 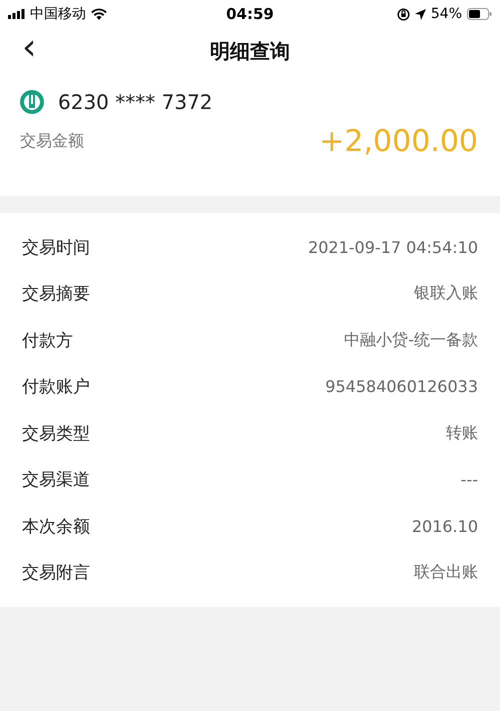 I want to click on bank-logo-icon, so click(x=32, y=102).